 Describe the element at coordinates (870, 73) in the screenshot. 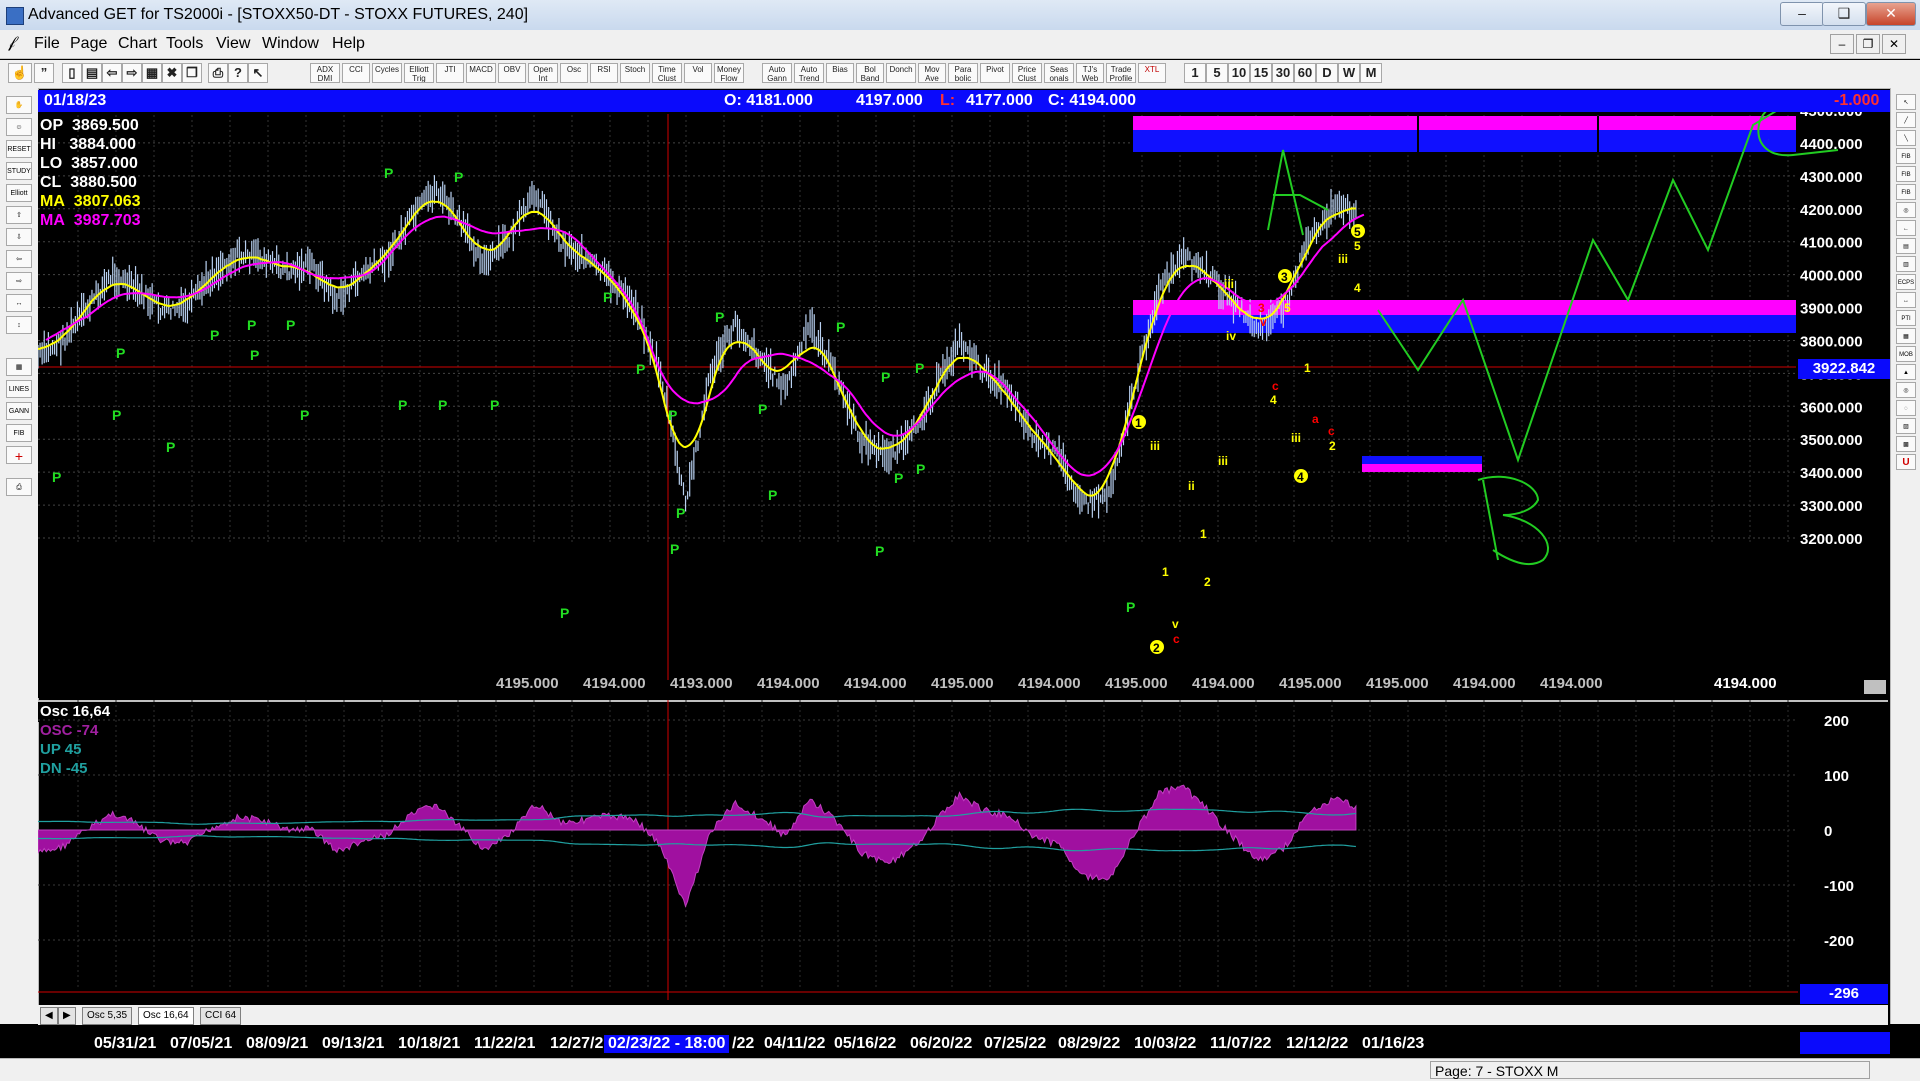

I see `study-bol-band: Bol Band` at that location.